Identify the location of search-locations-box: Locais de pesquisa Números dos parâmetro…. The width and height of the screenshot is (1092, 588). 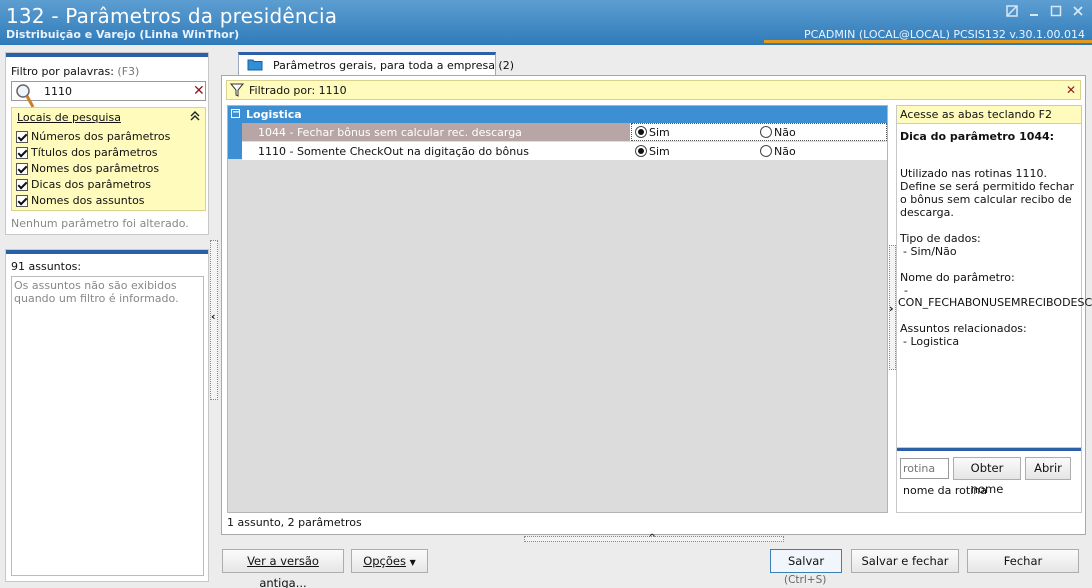
(108, 159).